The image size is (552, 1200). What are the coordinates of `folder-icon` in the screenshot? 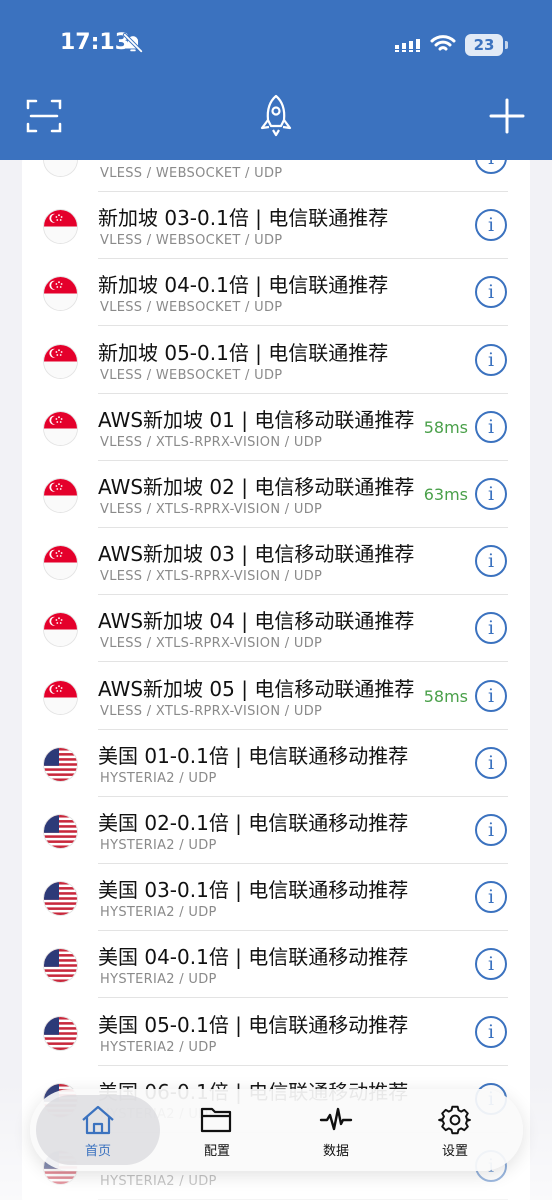 It's located at (217, 1120).